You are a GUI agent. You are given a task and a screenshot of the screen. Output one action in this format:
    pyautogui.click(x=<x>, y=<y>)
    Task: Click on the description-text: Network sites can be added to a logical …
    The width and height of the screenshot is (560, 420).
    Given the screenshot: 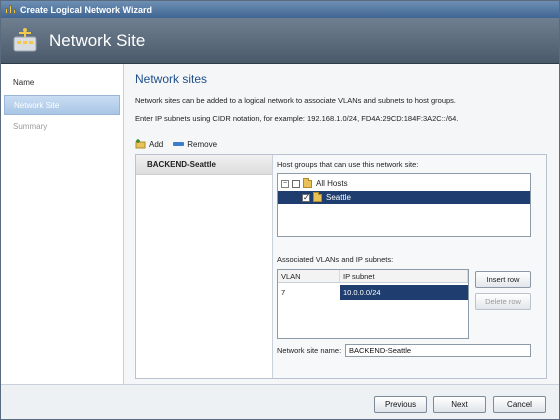 What is the action you would take?
    pyautogui.click(x=296, y=100)
    